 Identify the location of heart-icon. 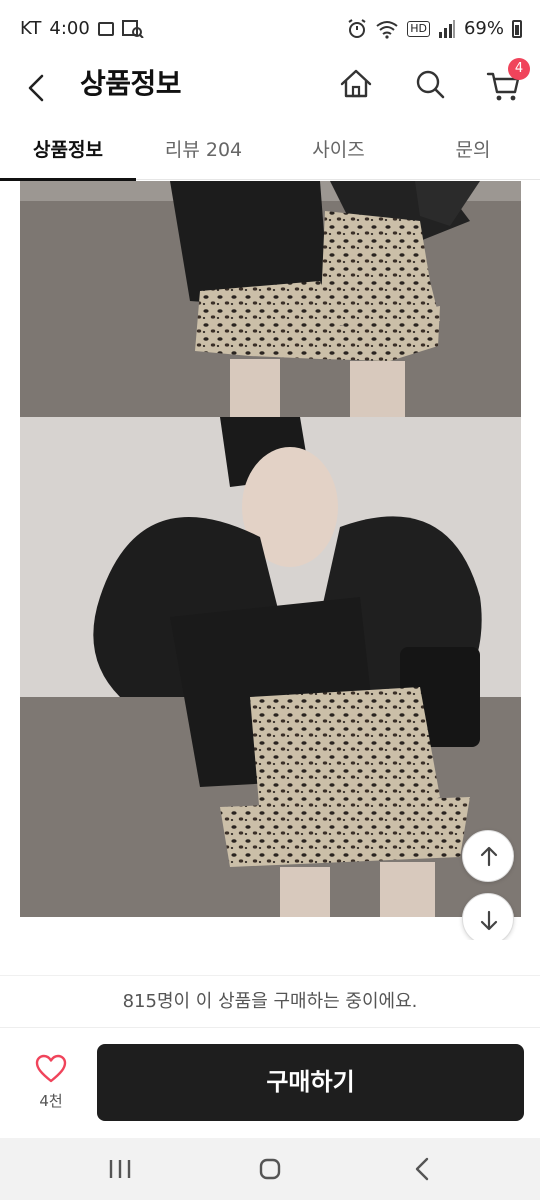
(51, 1068).